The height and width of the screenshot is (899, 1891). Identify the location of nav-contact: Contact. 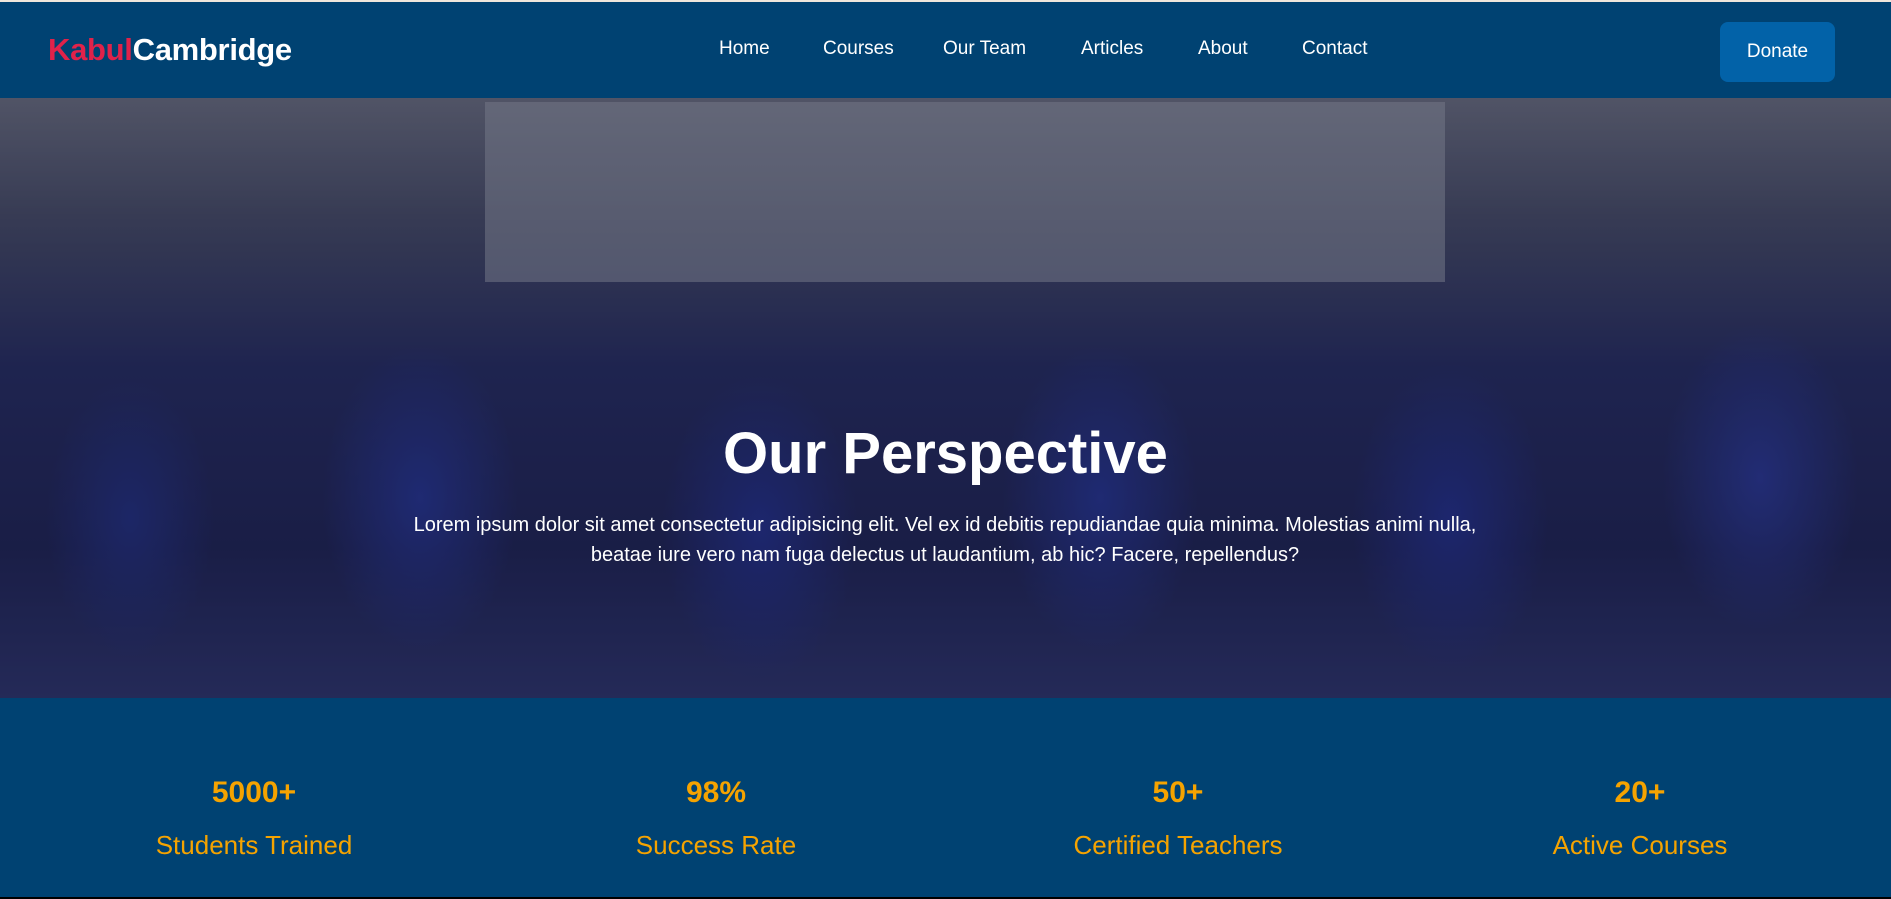
(1334, 49).